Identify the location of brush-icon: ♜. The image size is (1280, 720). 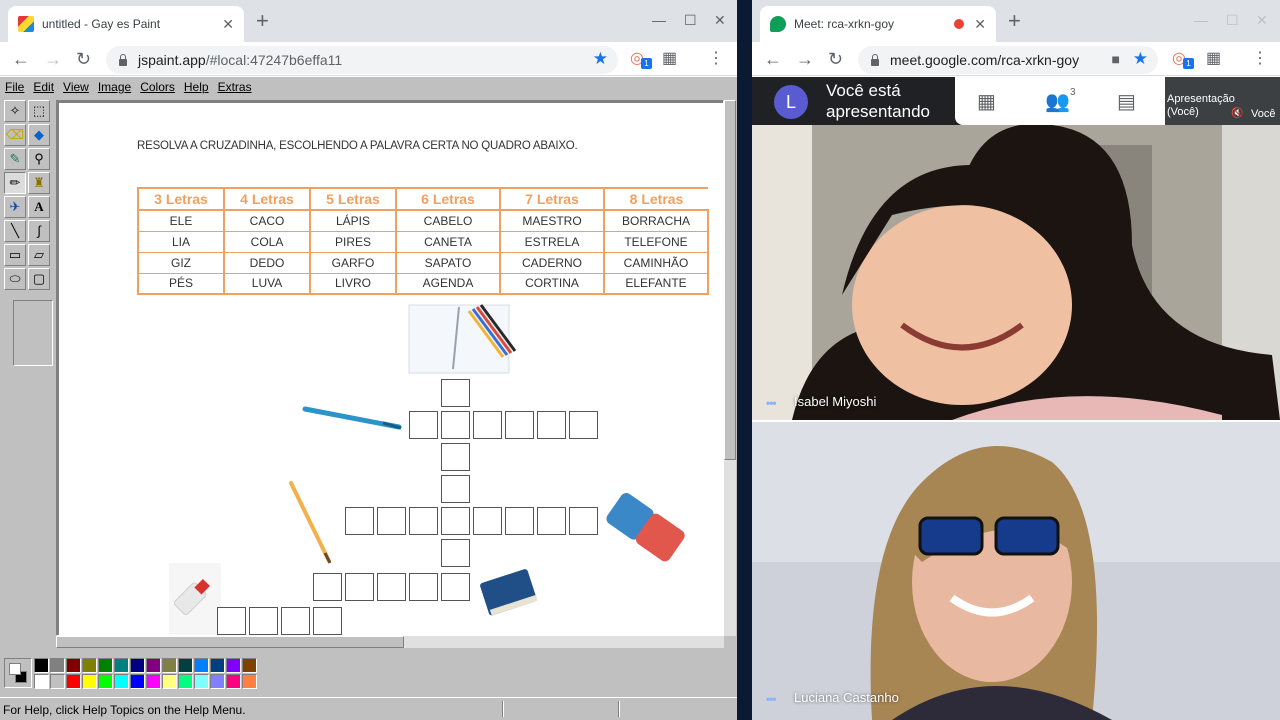
(39, 183).